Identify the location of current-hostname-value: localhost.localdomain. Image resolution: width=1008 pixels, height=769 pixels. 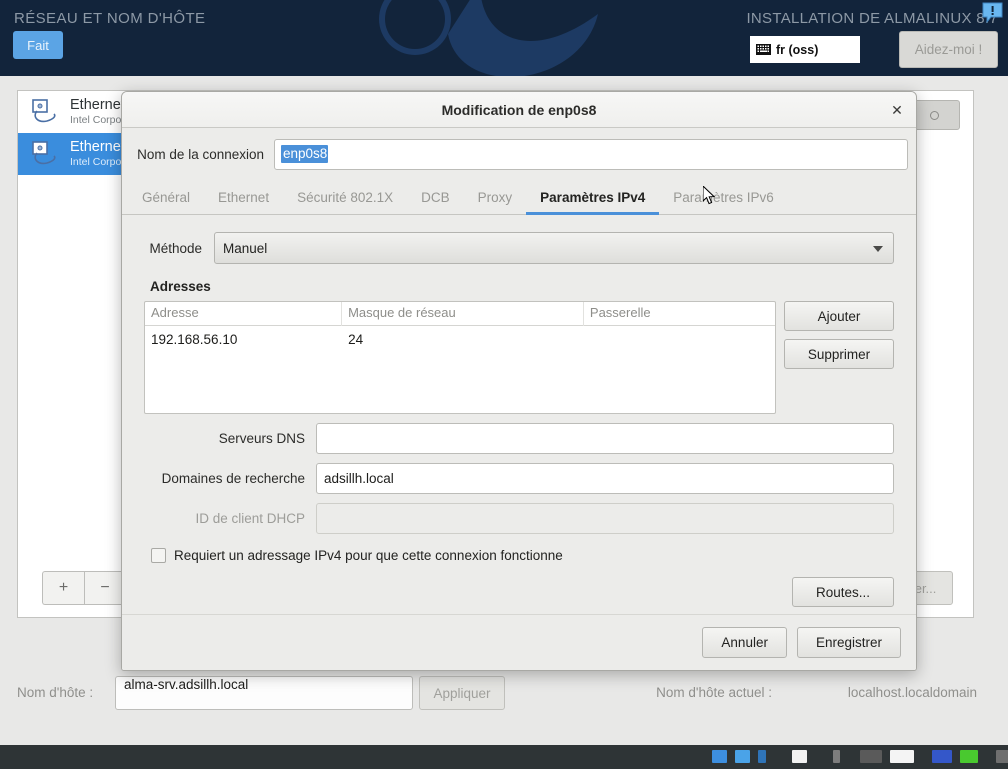
(912, 692).